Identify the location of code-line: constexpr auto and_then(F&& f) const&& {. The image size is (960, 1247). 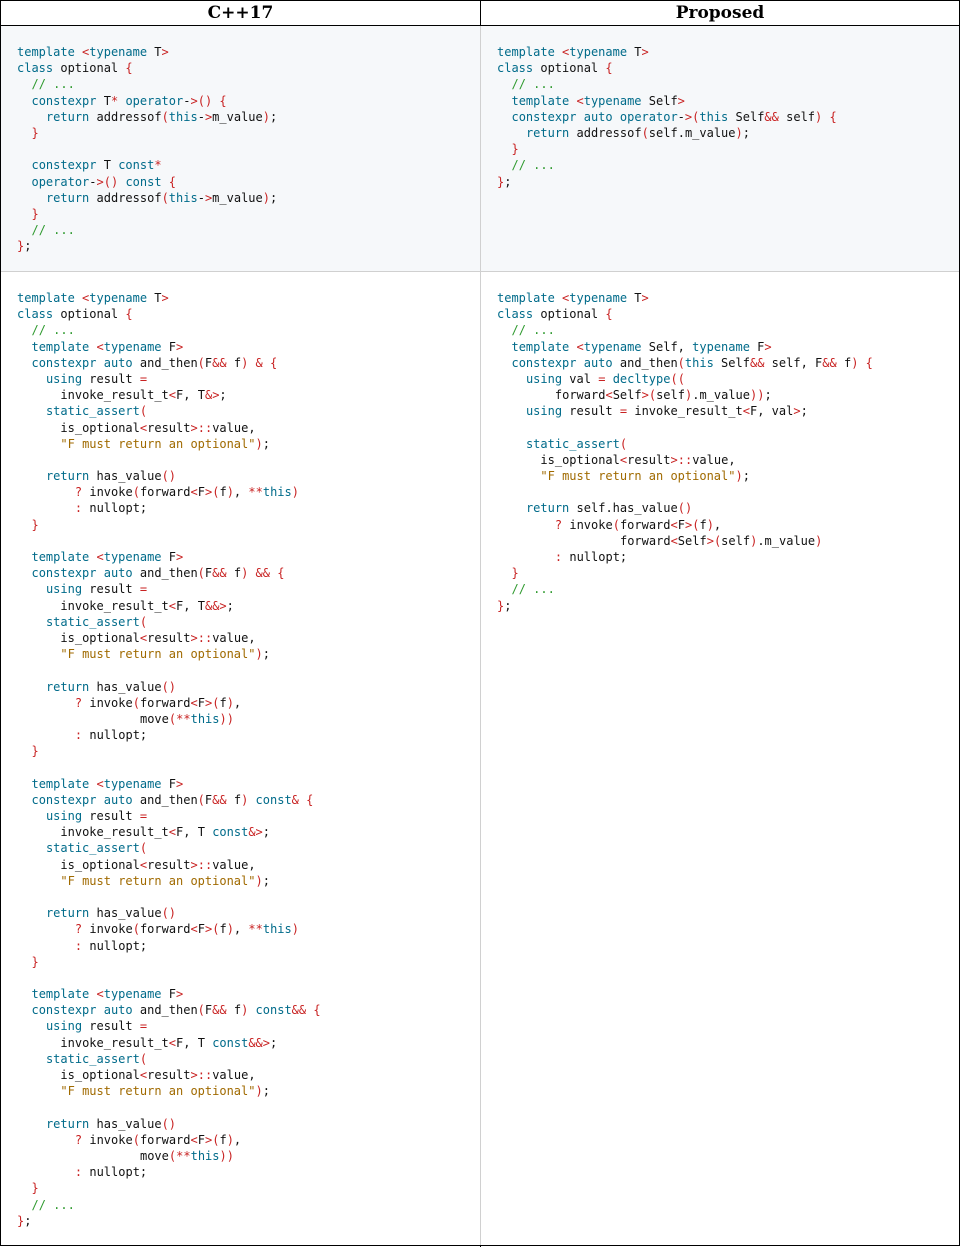
(176, 1010).